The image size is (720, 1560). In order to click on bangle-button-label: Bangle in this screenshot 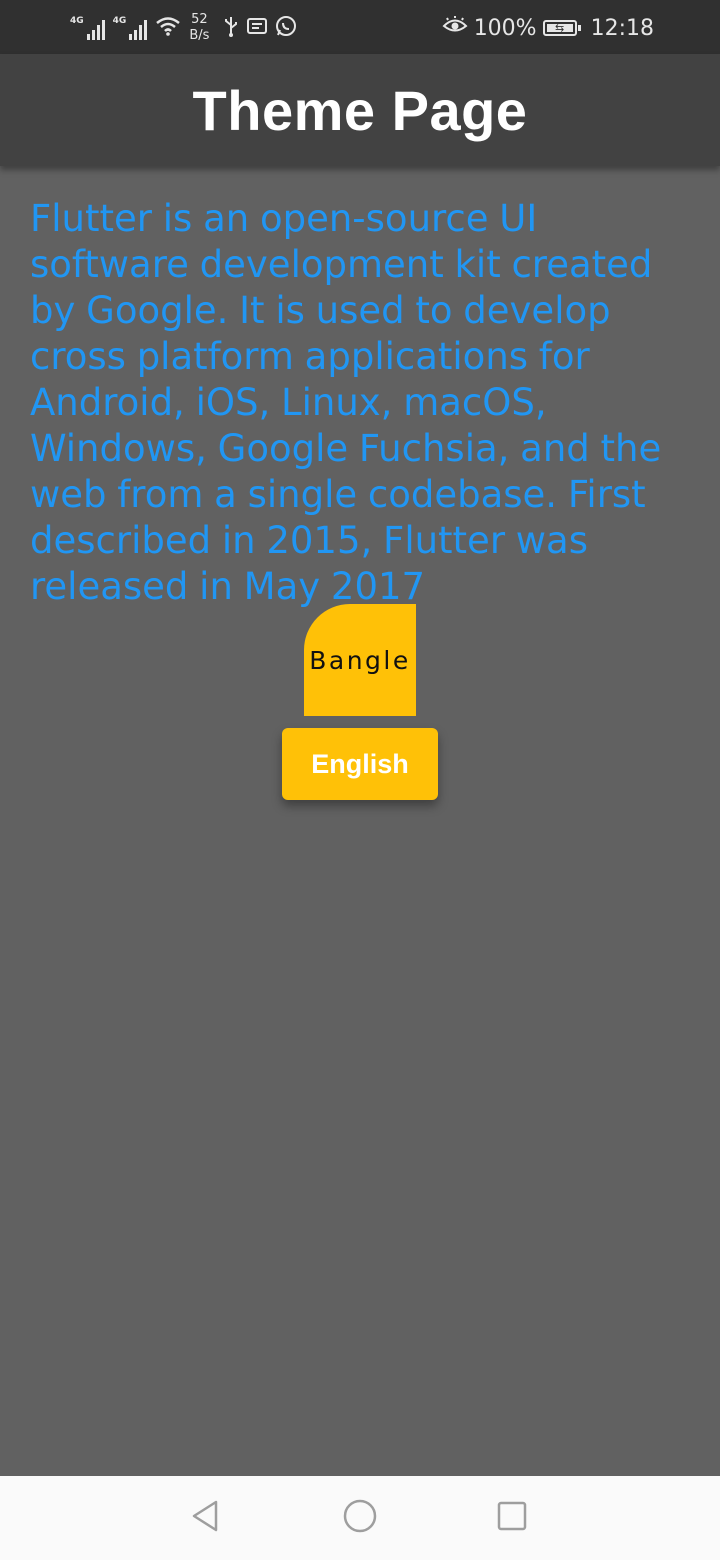, I will do `click(360, 660)`.